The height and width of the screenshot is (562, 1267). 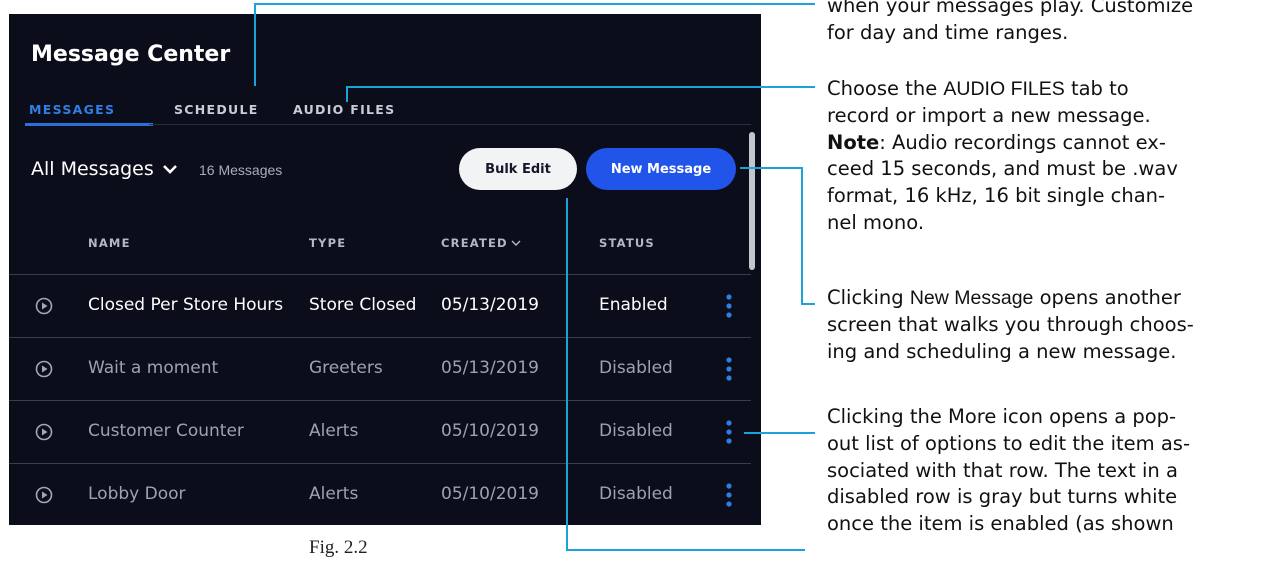 I want to click on annotation-line: screen that walks you through choos-, so click(x=1010, y=324).